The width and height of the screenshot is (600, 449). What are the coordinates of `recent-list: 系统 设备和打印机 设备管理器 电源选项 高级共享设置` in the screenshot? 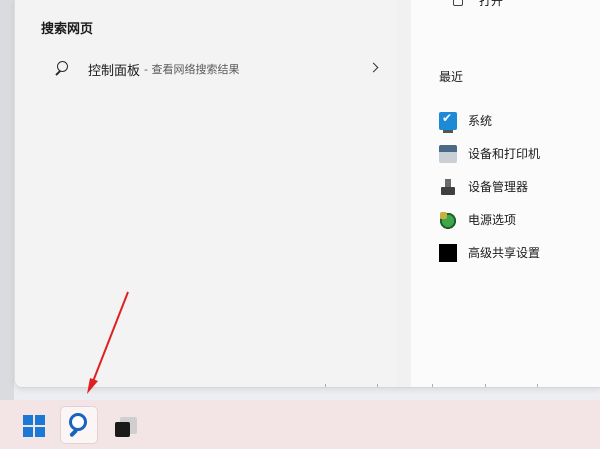 It's located at (489, 186).